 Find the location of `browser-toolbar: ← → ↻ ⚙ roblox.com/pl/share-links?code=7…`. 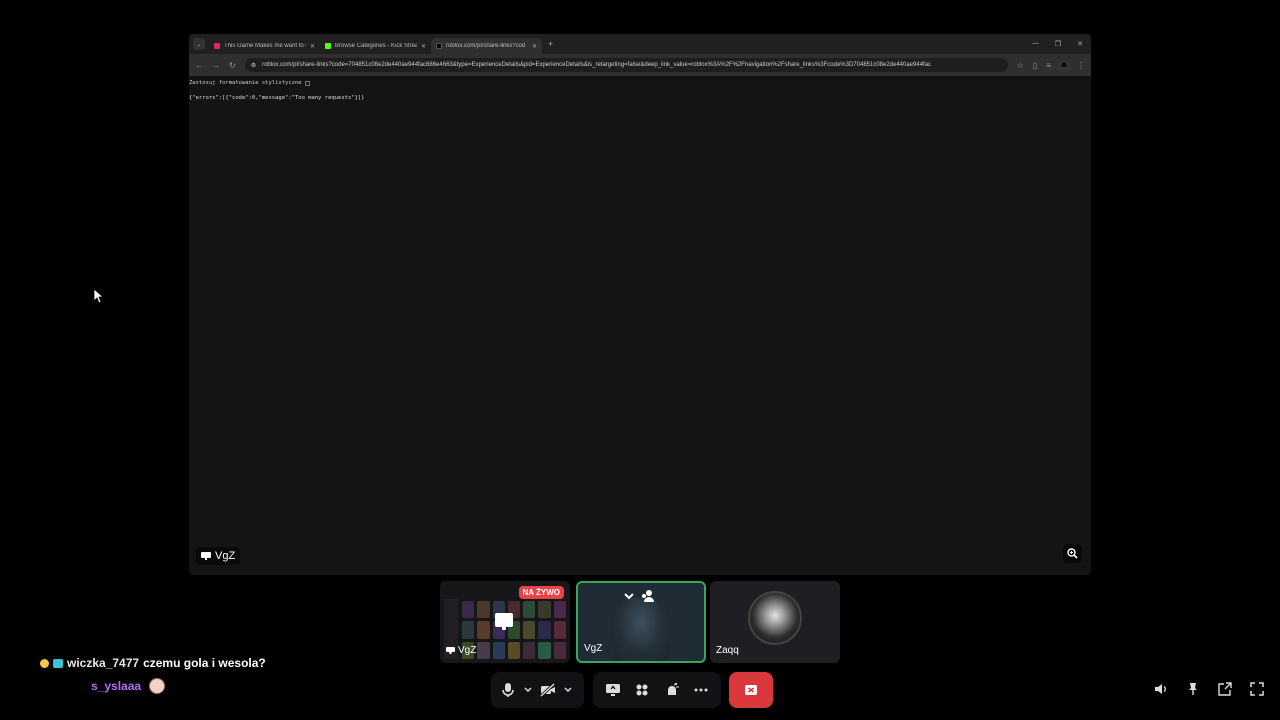

browser-toolbar: ← → ↻ ⚙ roblox.com/pl/share-links?code=7… is located at coordinates (640, 65).